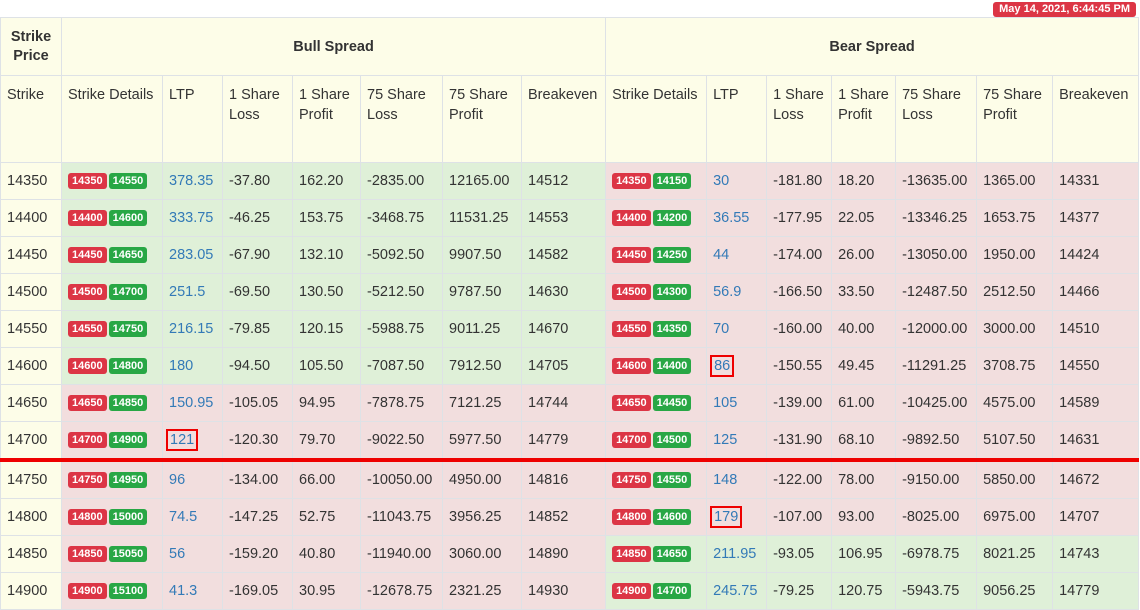 This screenshot has width=1140, height=610. I want to click on column-header-bear-breakeven: Breakeven, so click(1096, 119).